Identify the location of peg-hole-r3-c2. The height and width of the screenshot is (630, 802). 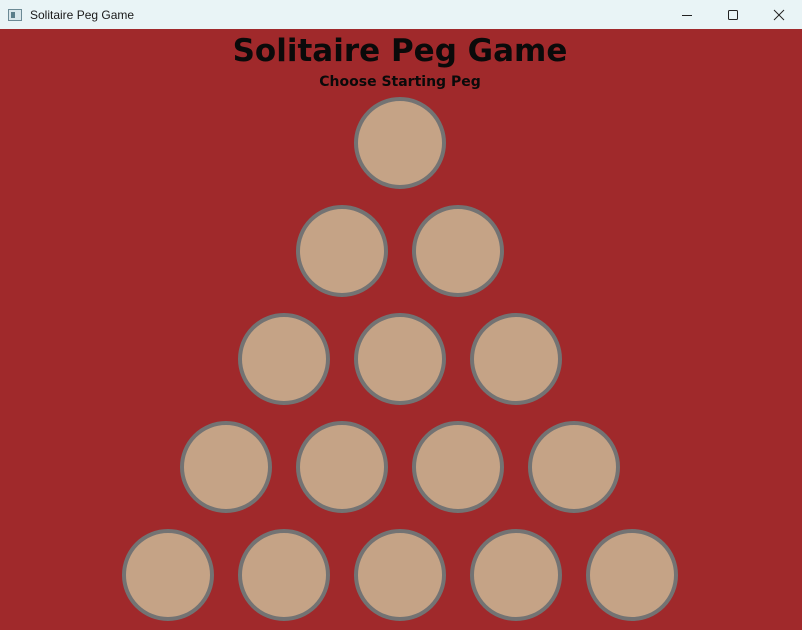
(400, 359).